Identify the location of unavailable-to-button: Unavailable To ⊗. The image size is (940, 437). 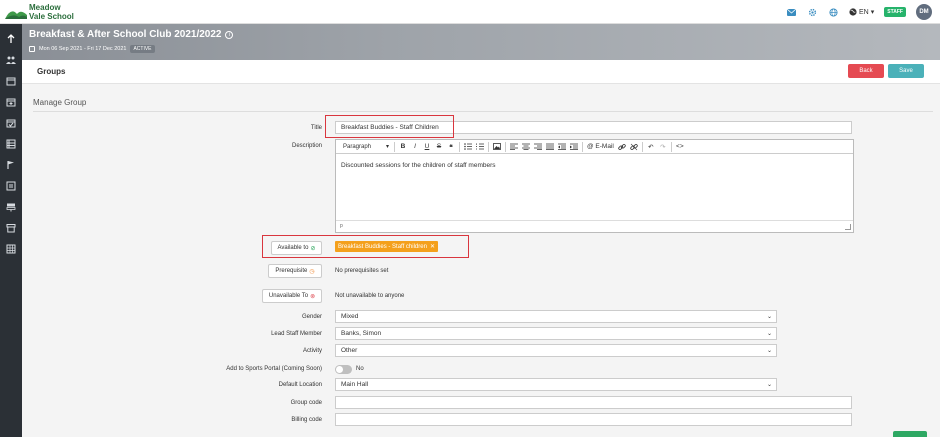
(292, 296).